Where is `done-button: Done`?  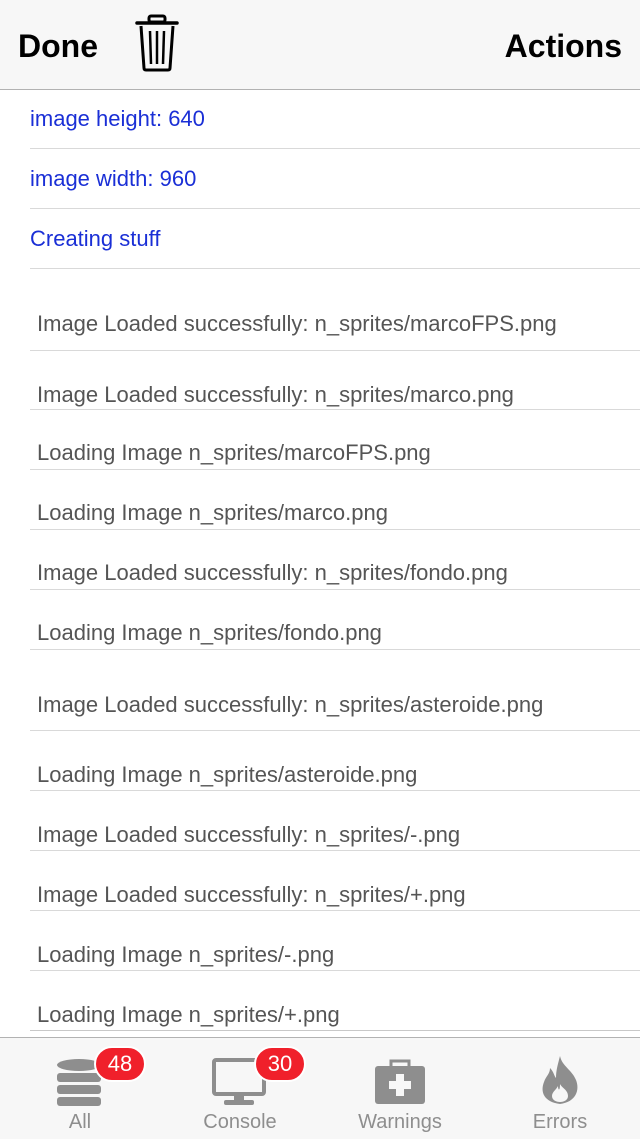 done-button: Done is located at coordinates (58, 46).